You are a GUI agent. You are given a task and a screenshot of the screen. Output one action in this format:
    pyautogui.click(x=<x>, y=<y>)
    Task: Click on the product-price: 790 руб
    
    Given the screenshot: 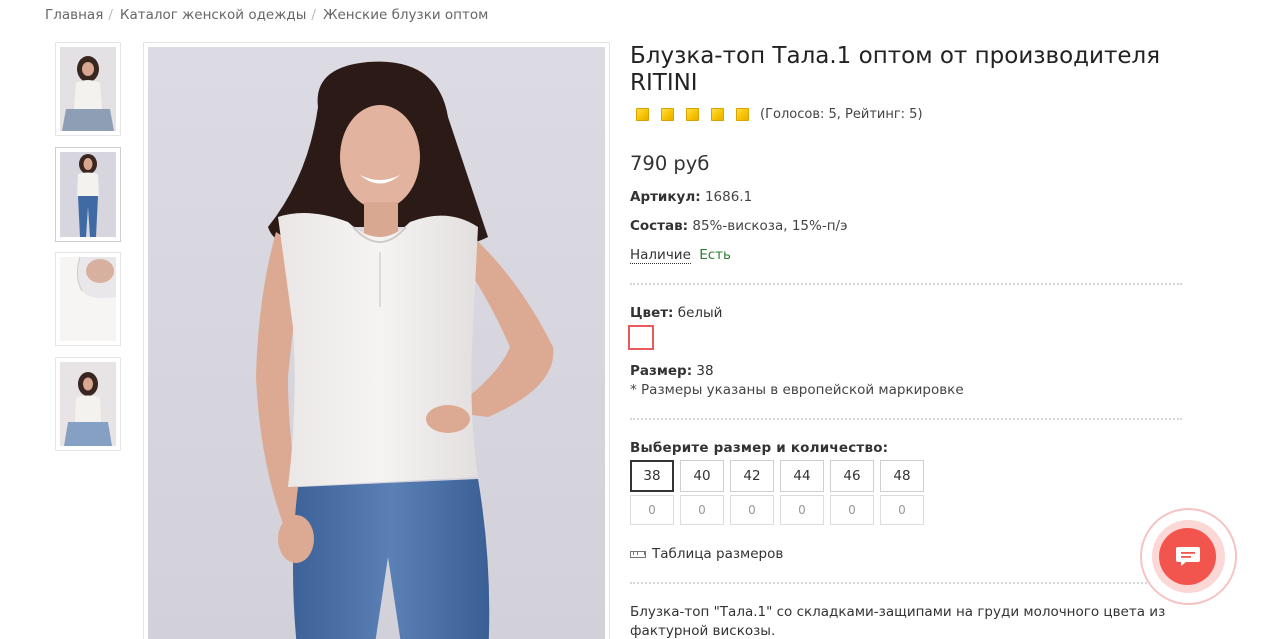 What is the action you would take?
    pyautogui.click(x=670, y=163)
    